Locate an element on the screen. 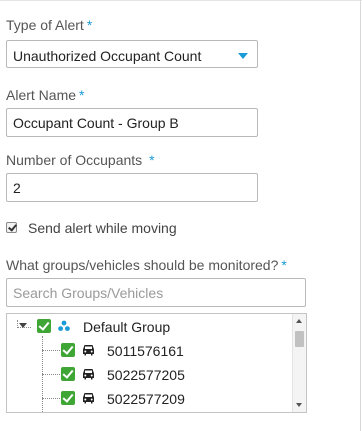 The height and width of the screenshot is (431, 362). alert-type-label: Type of Alert * is located at coordinates (49, 25).